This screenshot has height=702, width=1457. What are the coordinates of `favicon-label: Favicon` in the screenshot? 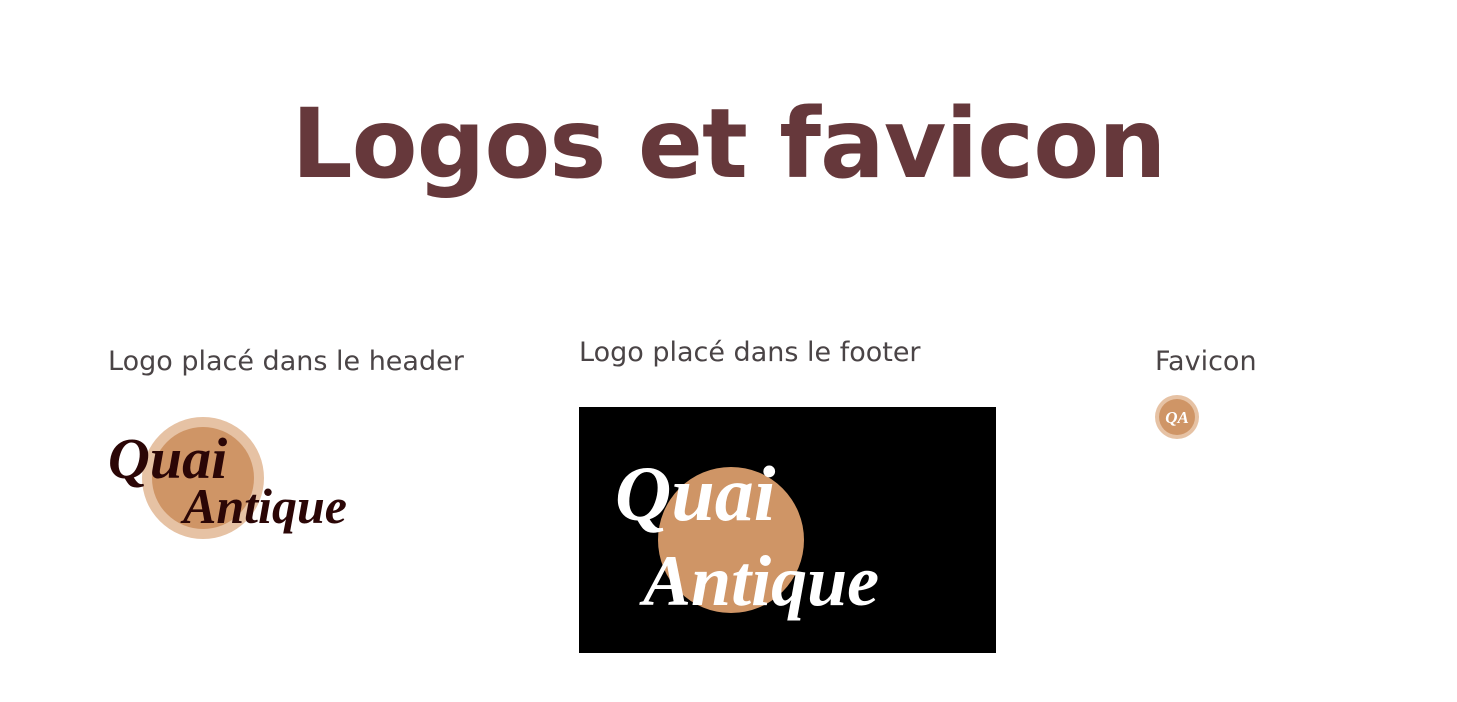 It's located at (1206, 361).